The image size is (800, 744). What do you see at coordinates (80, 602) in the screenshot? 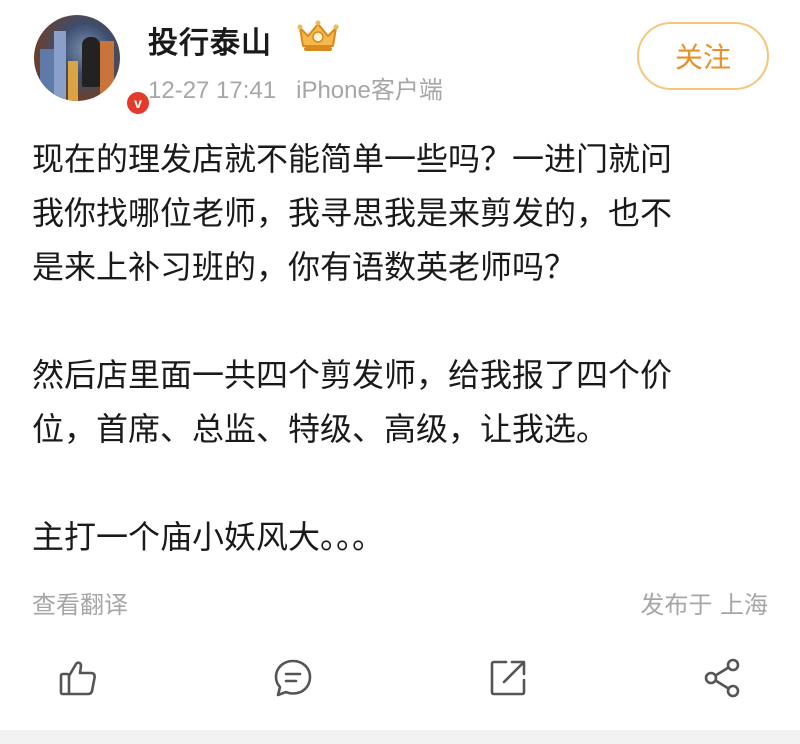
I see `translate-link: 查看翻译` at bounding box center [80, 602].